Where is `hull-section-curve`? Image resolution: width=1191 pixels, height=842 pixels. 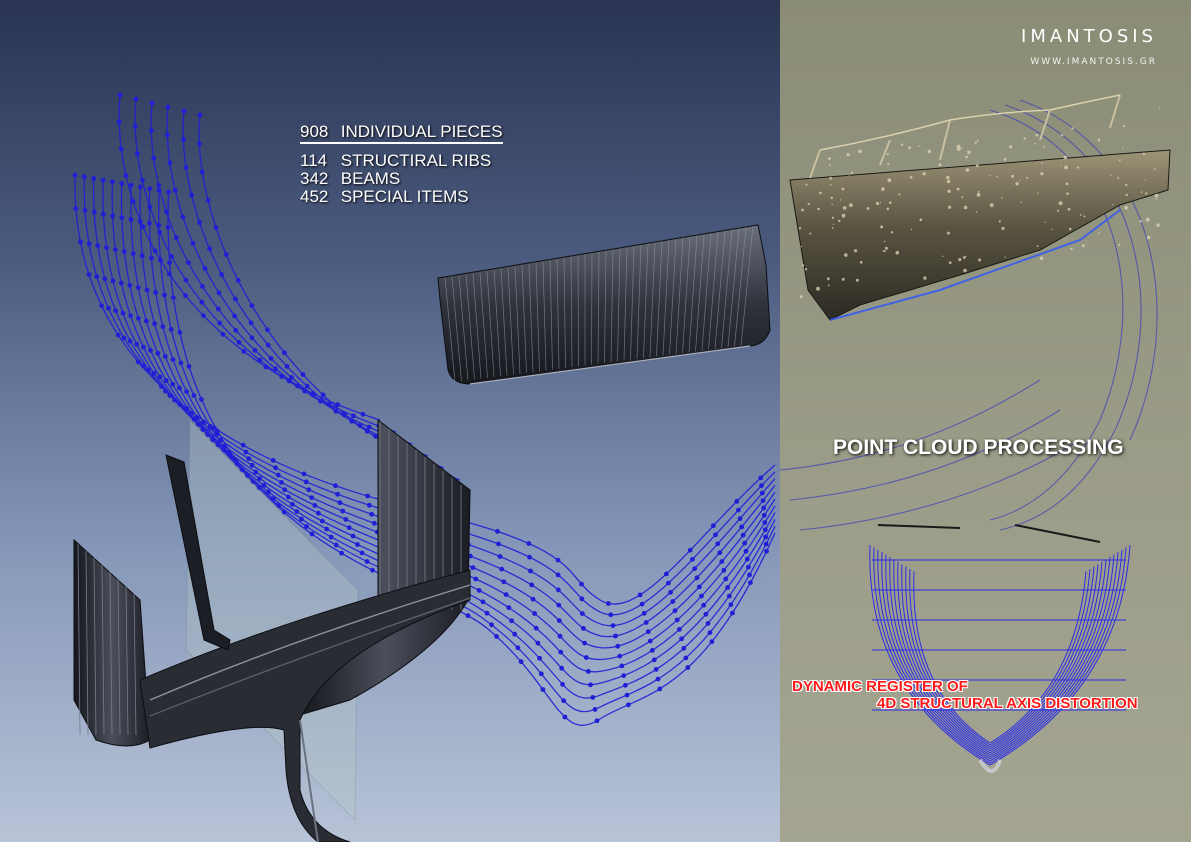 hull-section-curve is located at coordinates (1000, 656).